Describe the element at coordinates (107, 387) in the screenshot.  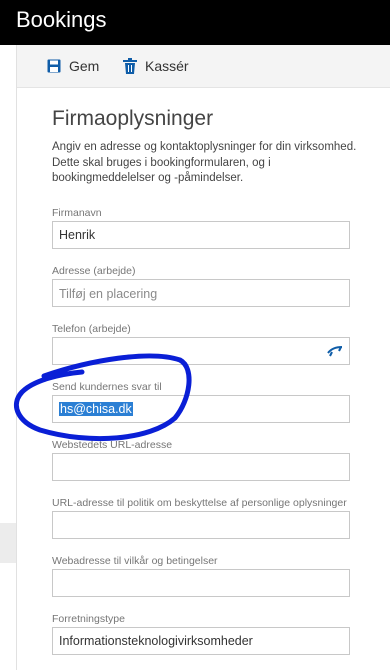
I see `reply-to-label: Send kundernes svar til` at that location.